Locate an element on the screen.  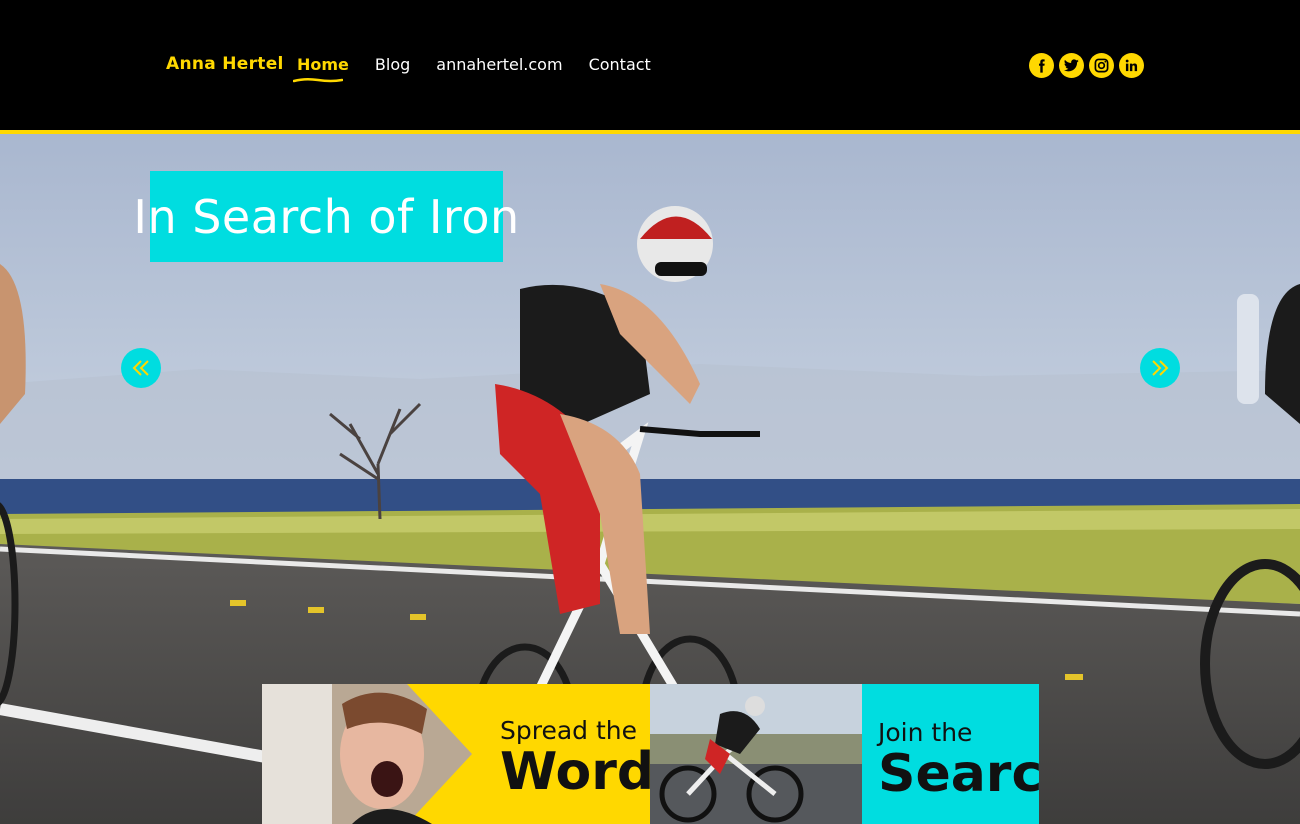
nav-contact: Contact is located at coordinates (620, 64).